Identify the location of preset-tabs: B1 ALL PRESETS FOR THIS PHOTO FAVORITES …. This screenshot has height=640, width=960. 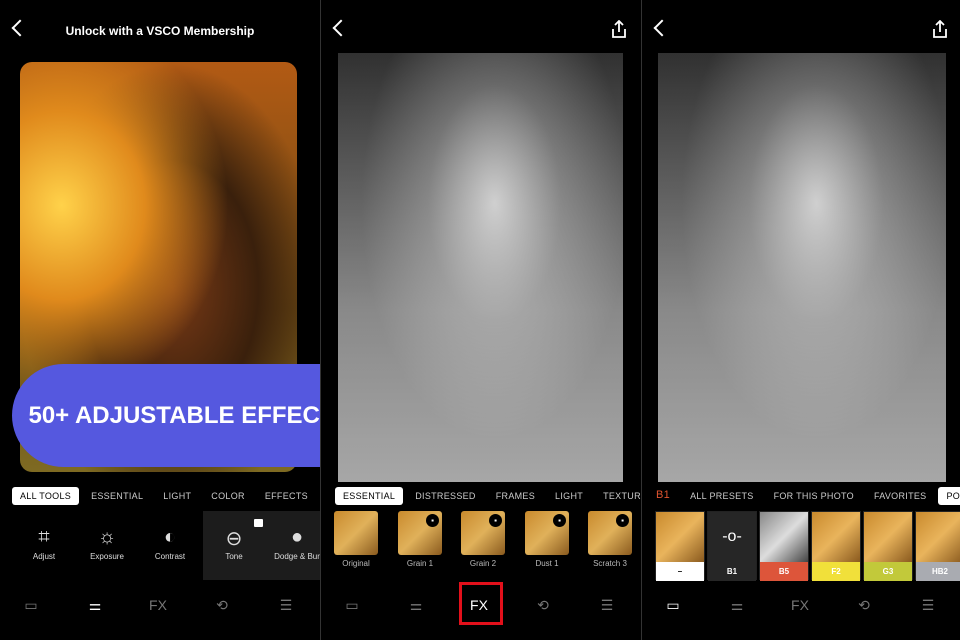
(804, 496).